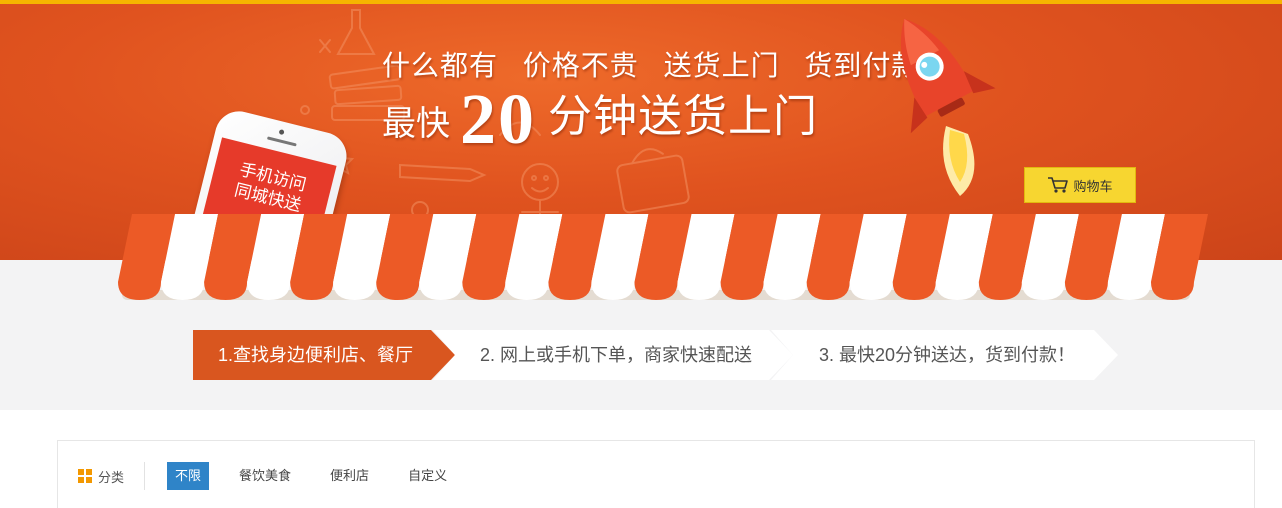 This screenshot has height=508, width=1282. I want to click on banner-speed-headline: 最快 20 分钟送货上门, so click(600, 119).